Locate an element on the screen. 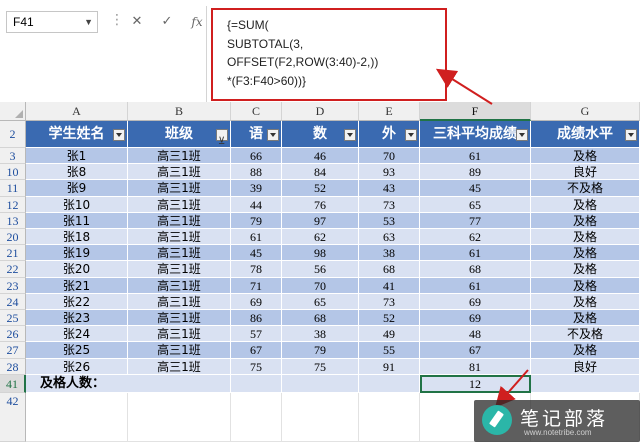 Image resolution: width=640 pixels, height=442 pixels. table-cell: 86 is located at coordinates (256, 318).